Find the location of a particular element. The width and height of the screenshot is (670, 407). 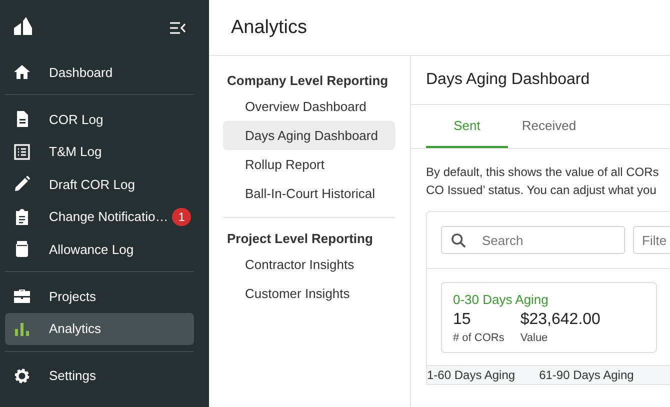

aging-tab: 1-60 Days Aging is located at coordinates (471, 375).